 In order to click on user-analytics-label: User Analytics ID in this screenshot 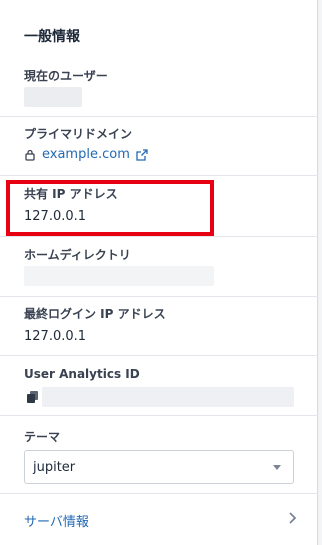, I will do `click(82, 374)`.